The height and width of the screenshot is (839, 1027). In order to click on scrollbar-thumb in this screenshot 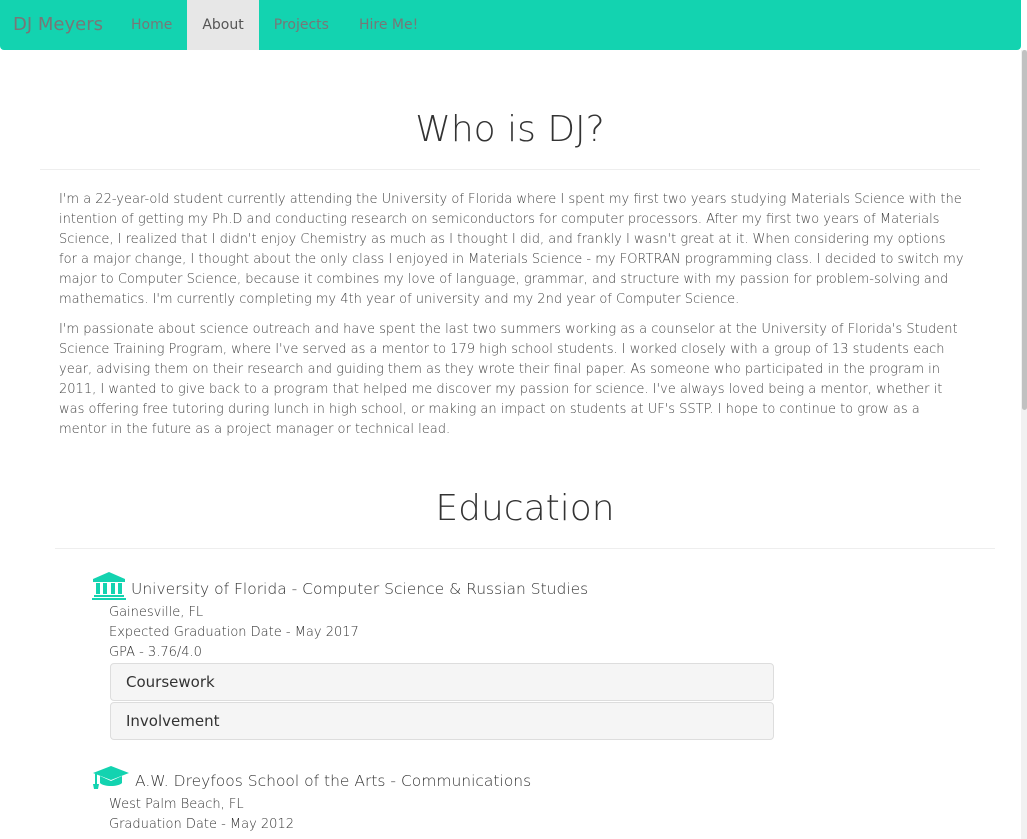, I will do `click(1024, 230)`.